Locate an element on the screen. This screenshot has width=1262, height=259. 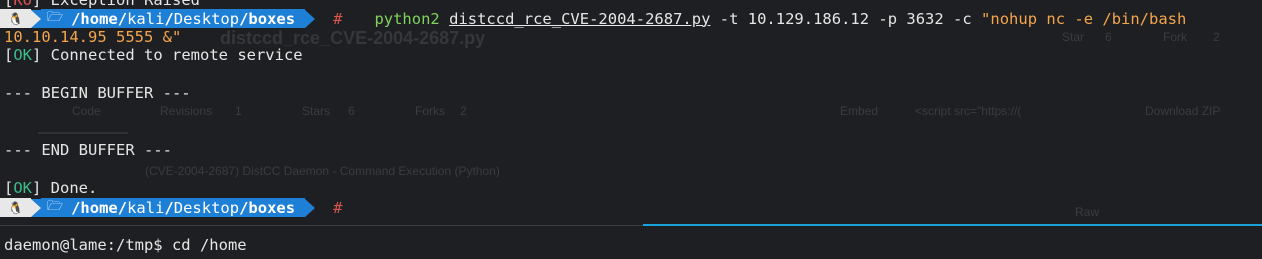
command-program: python2 is located at coordinates (407, 18).